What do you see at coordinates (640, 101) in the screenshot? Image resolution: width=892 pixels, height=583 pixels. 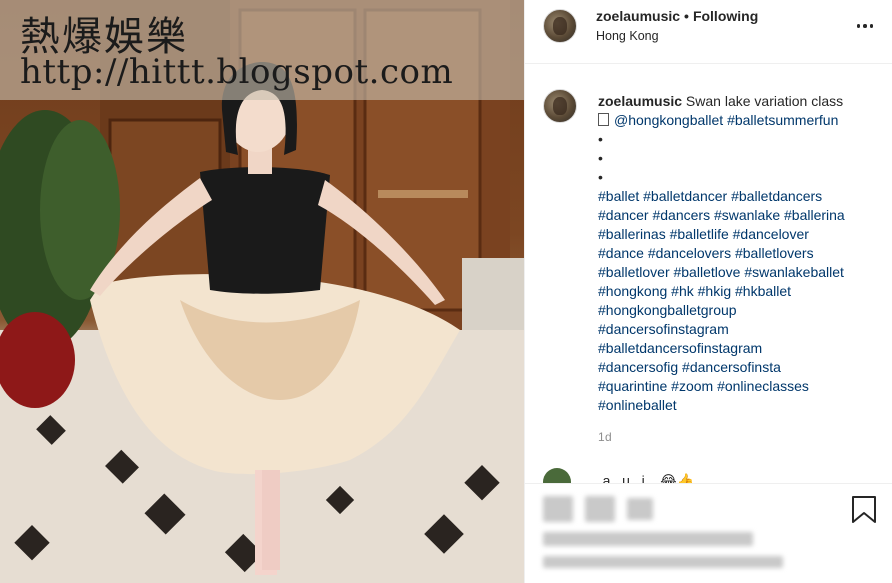 I see `caption-username: zoelaumusic` at bounding box center [640, 101].